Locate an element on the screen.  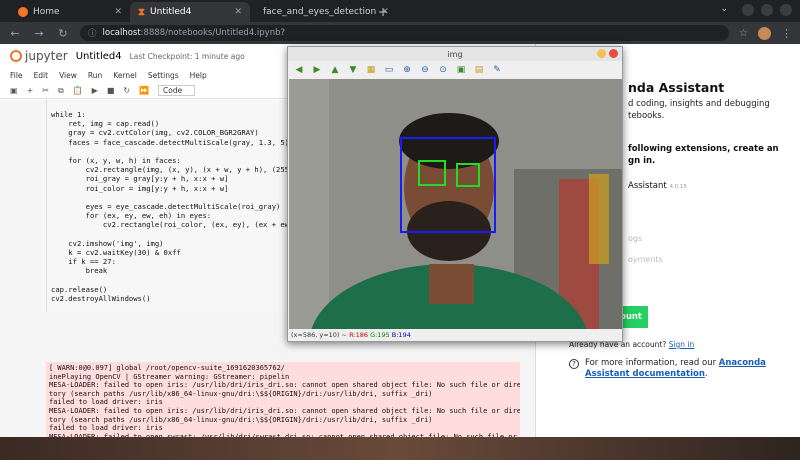
extension-version: 4.0.15 is located at coordinates (678, 187).